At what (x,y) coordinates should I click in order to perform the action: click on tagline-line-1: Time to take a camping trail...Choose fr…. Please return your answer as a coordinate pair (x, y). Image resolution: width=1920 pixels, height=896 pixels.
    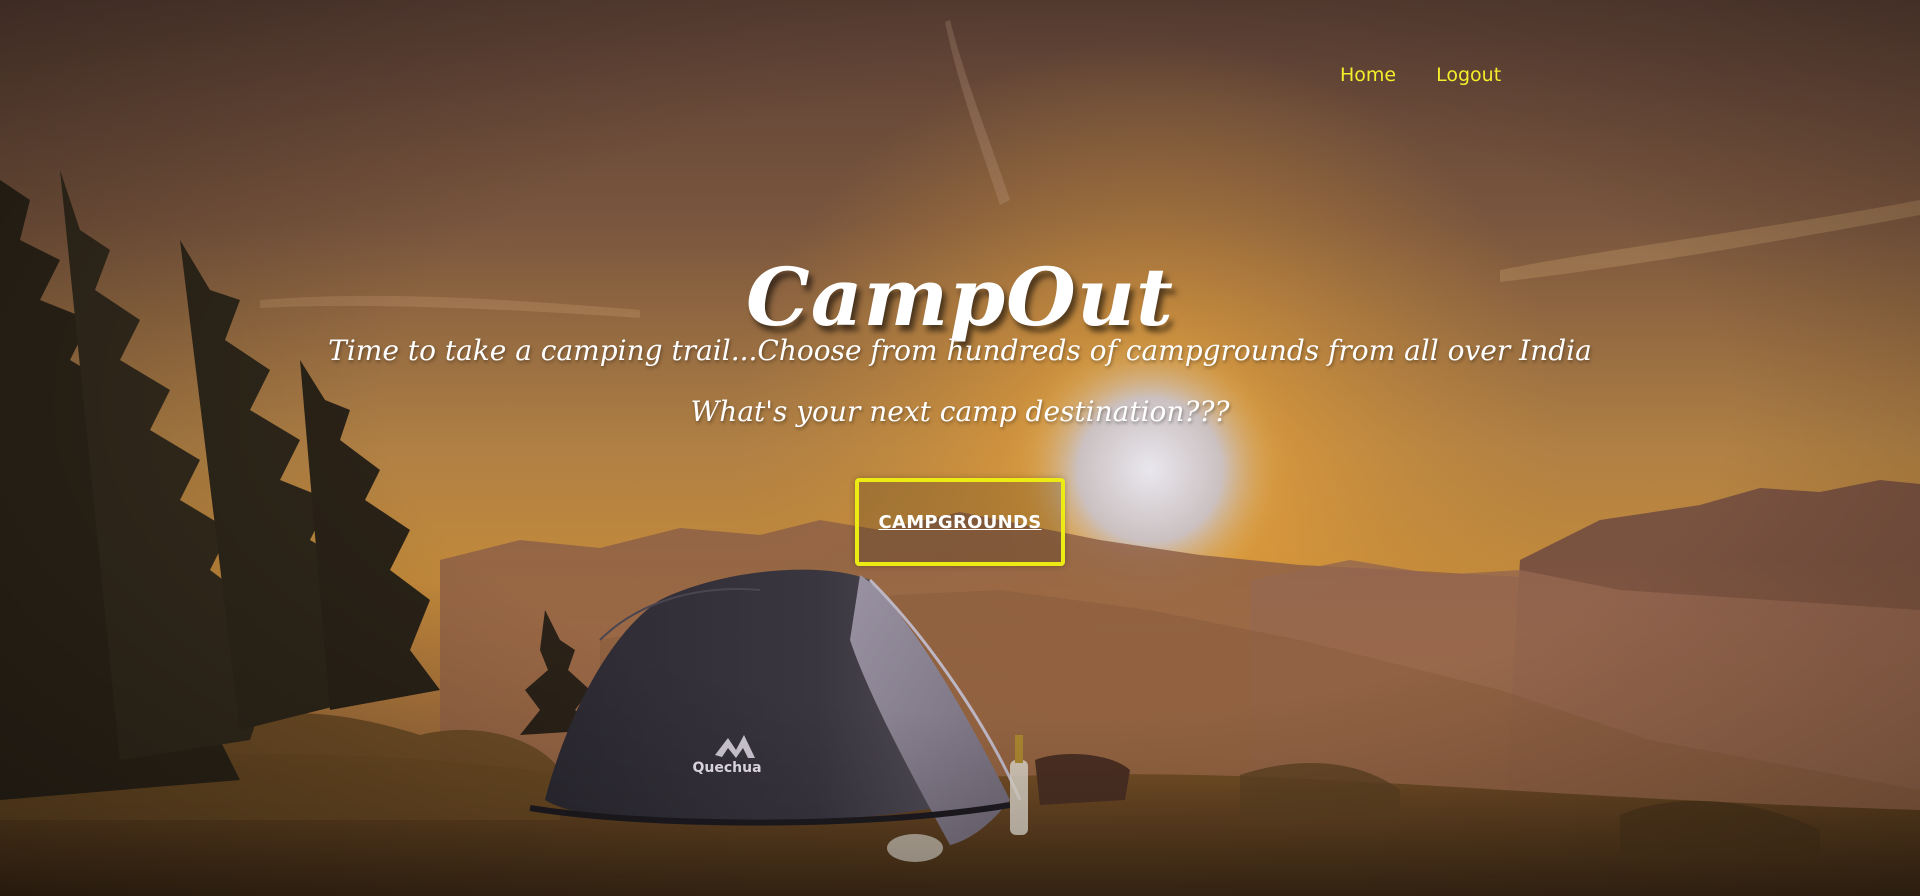
    Looking at the image, I should click on (960, 350).